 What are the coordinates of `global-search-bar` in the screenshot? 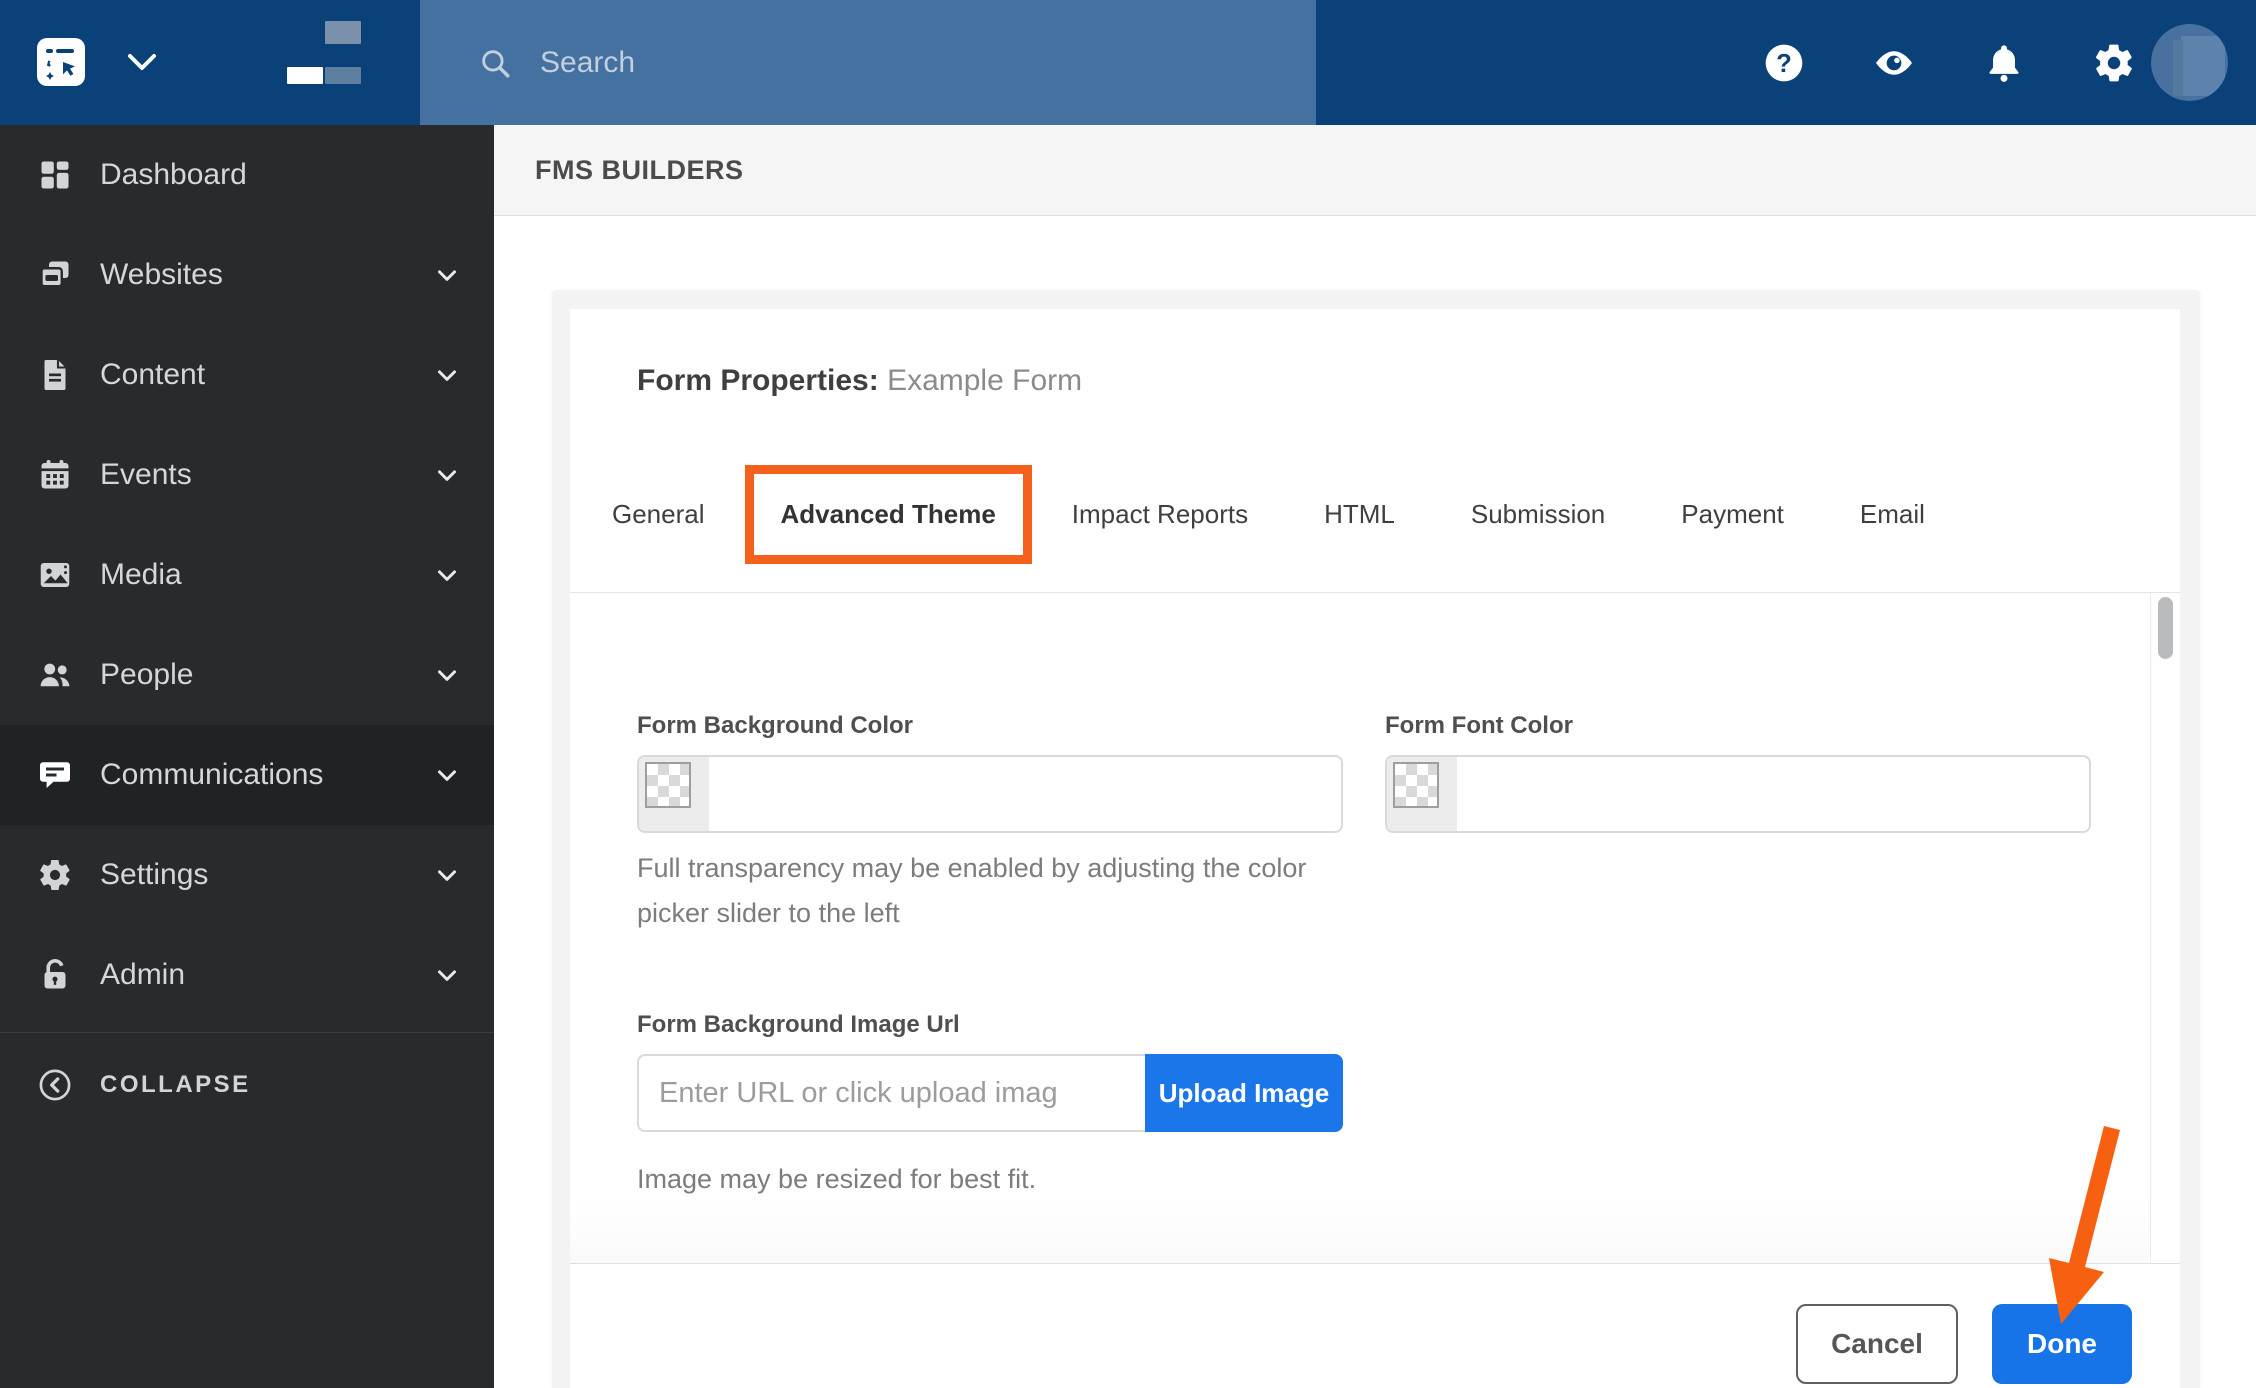 It's located at (868, 62).